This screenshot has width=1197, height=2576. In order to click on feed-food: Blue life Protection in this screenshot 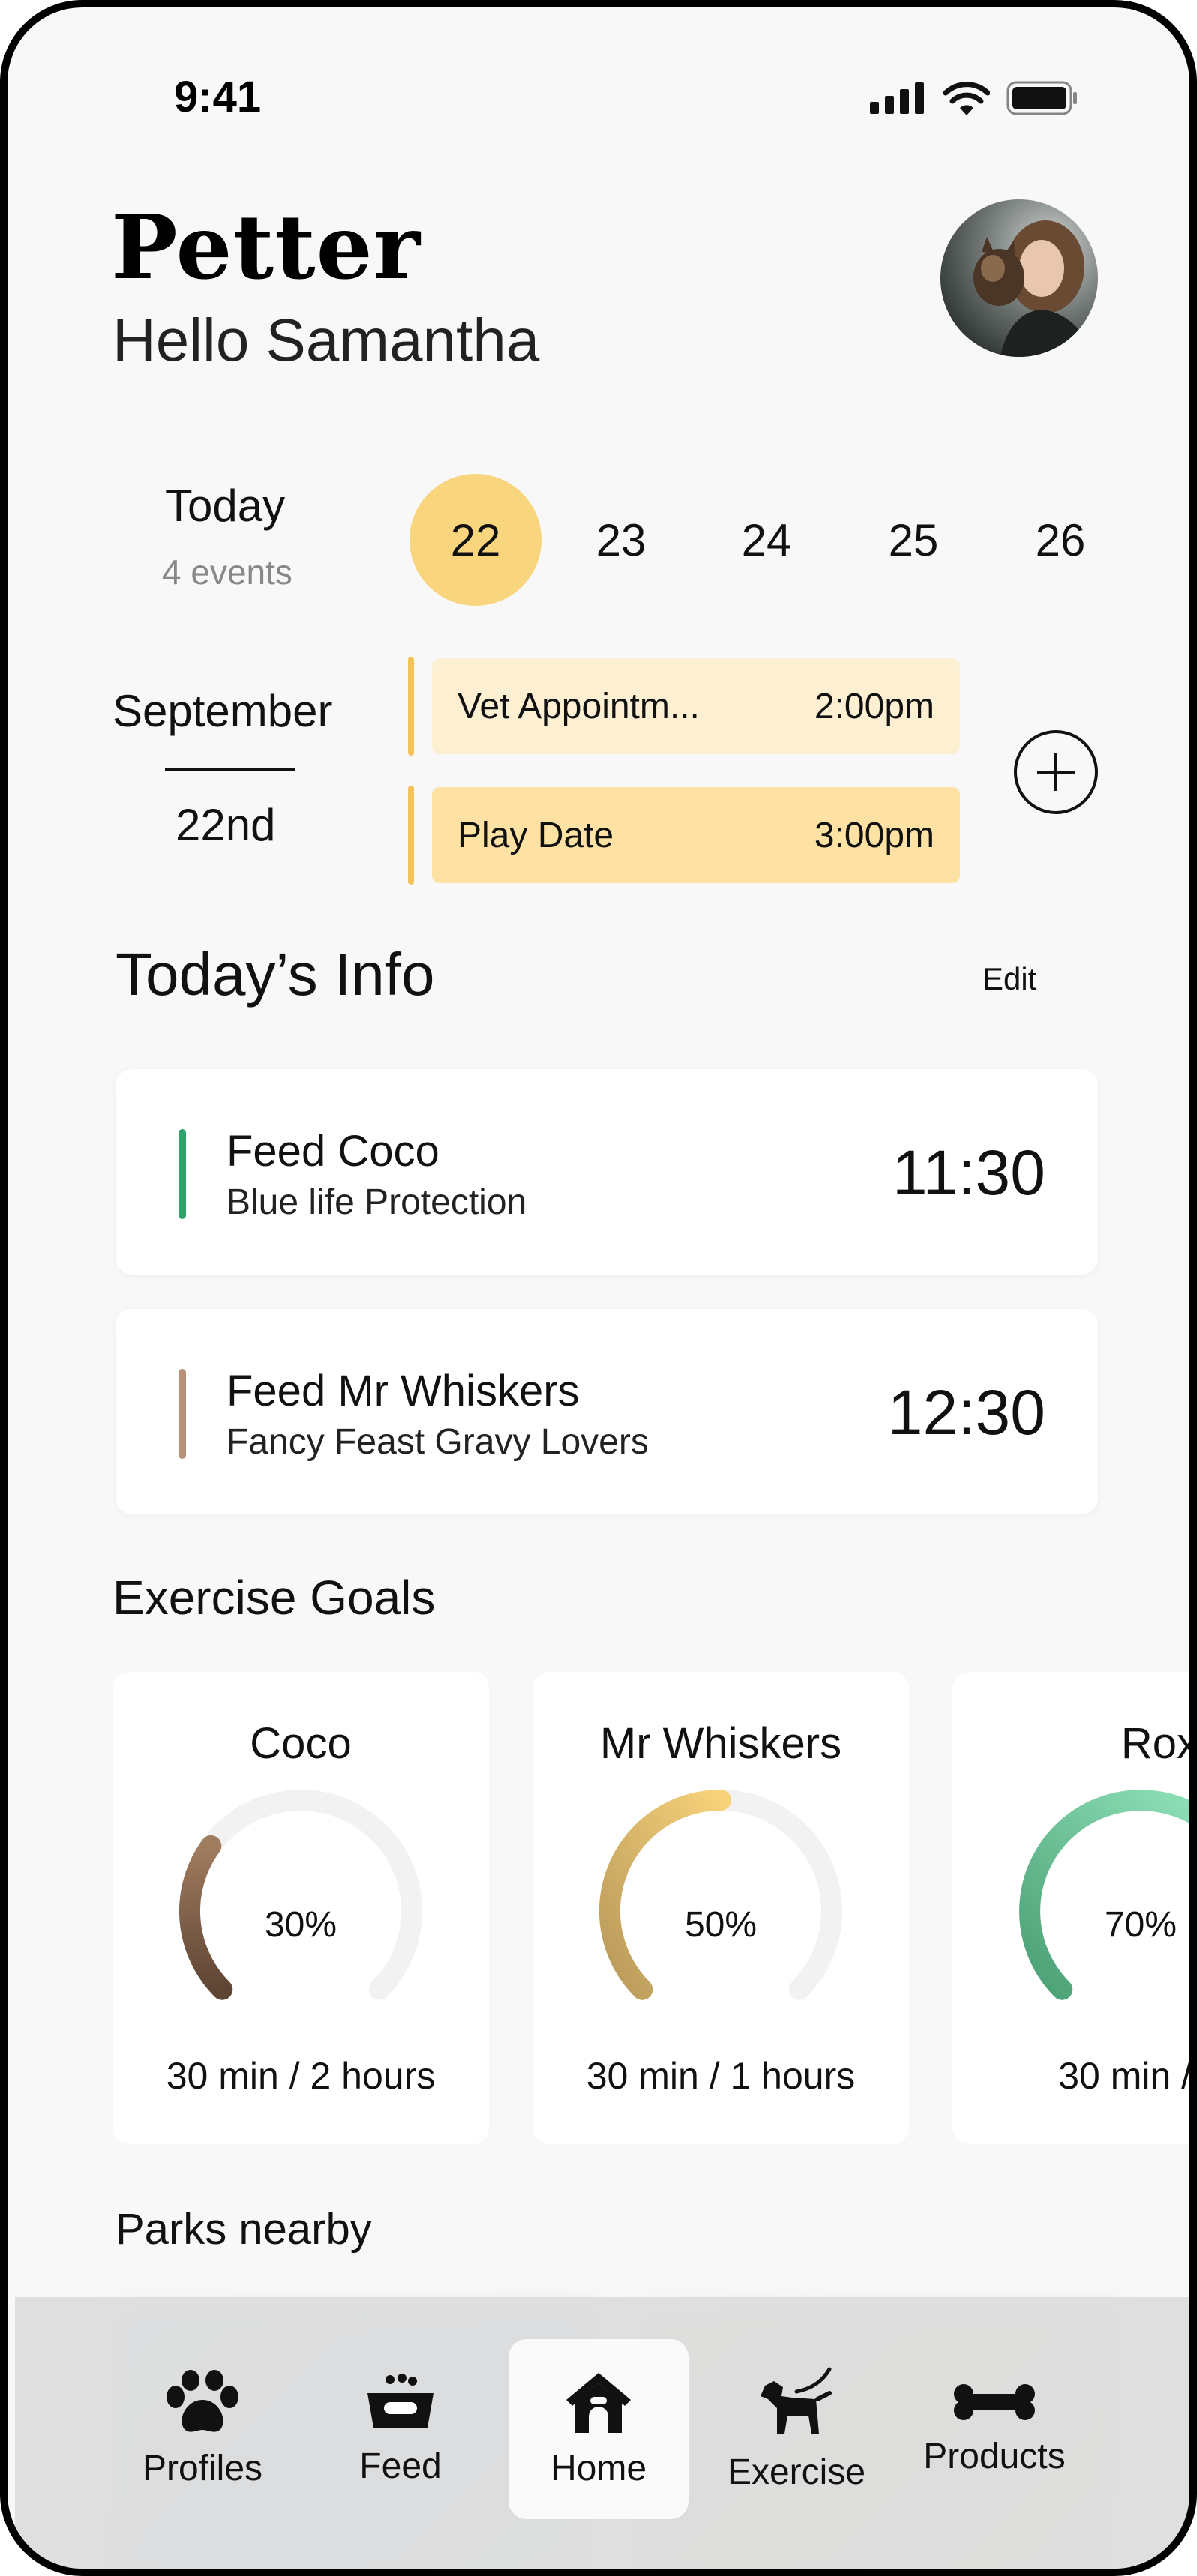, I will do `click(376, 1202)`.